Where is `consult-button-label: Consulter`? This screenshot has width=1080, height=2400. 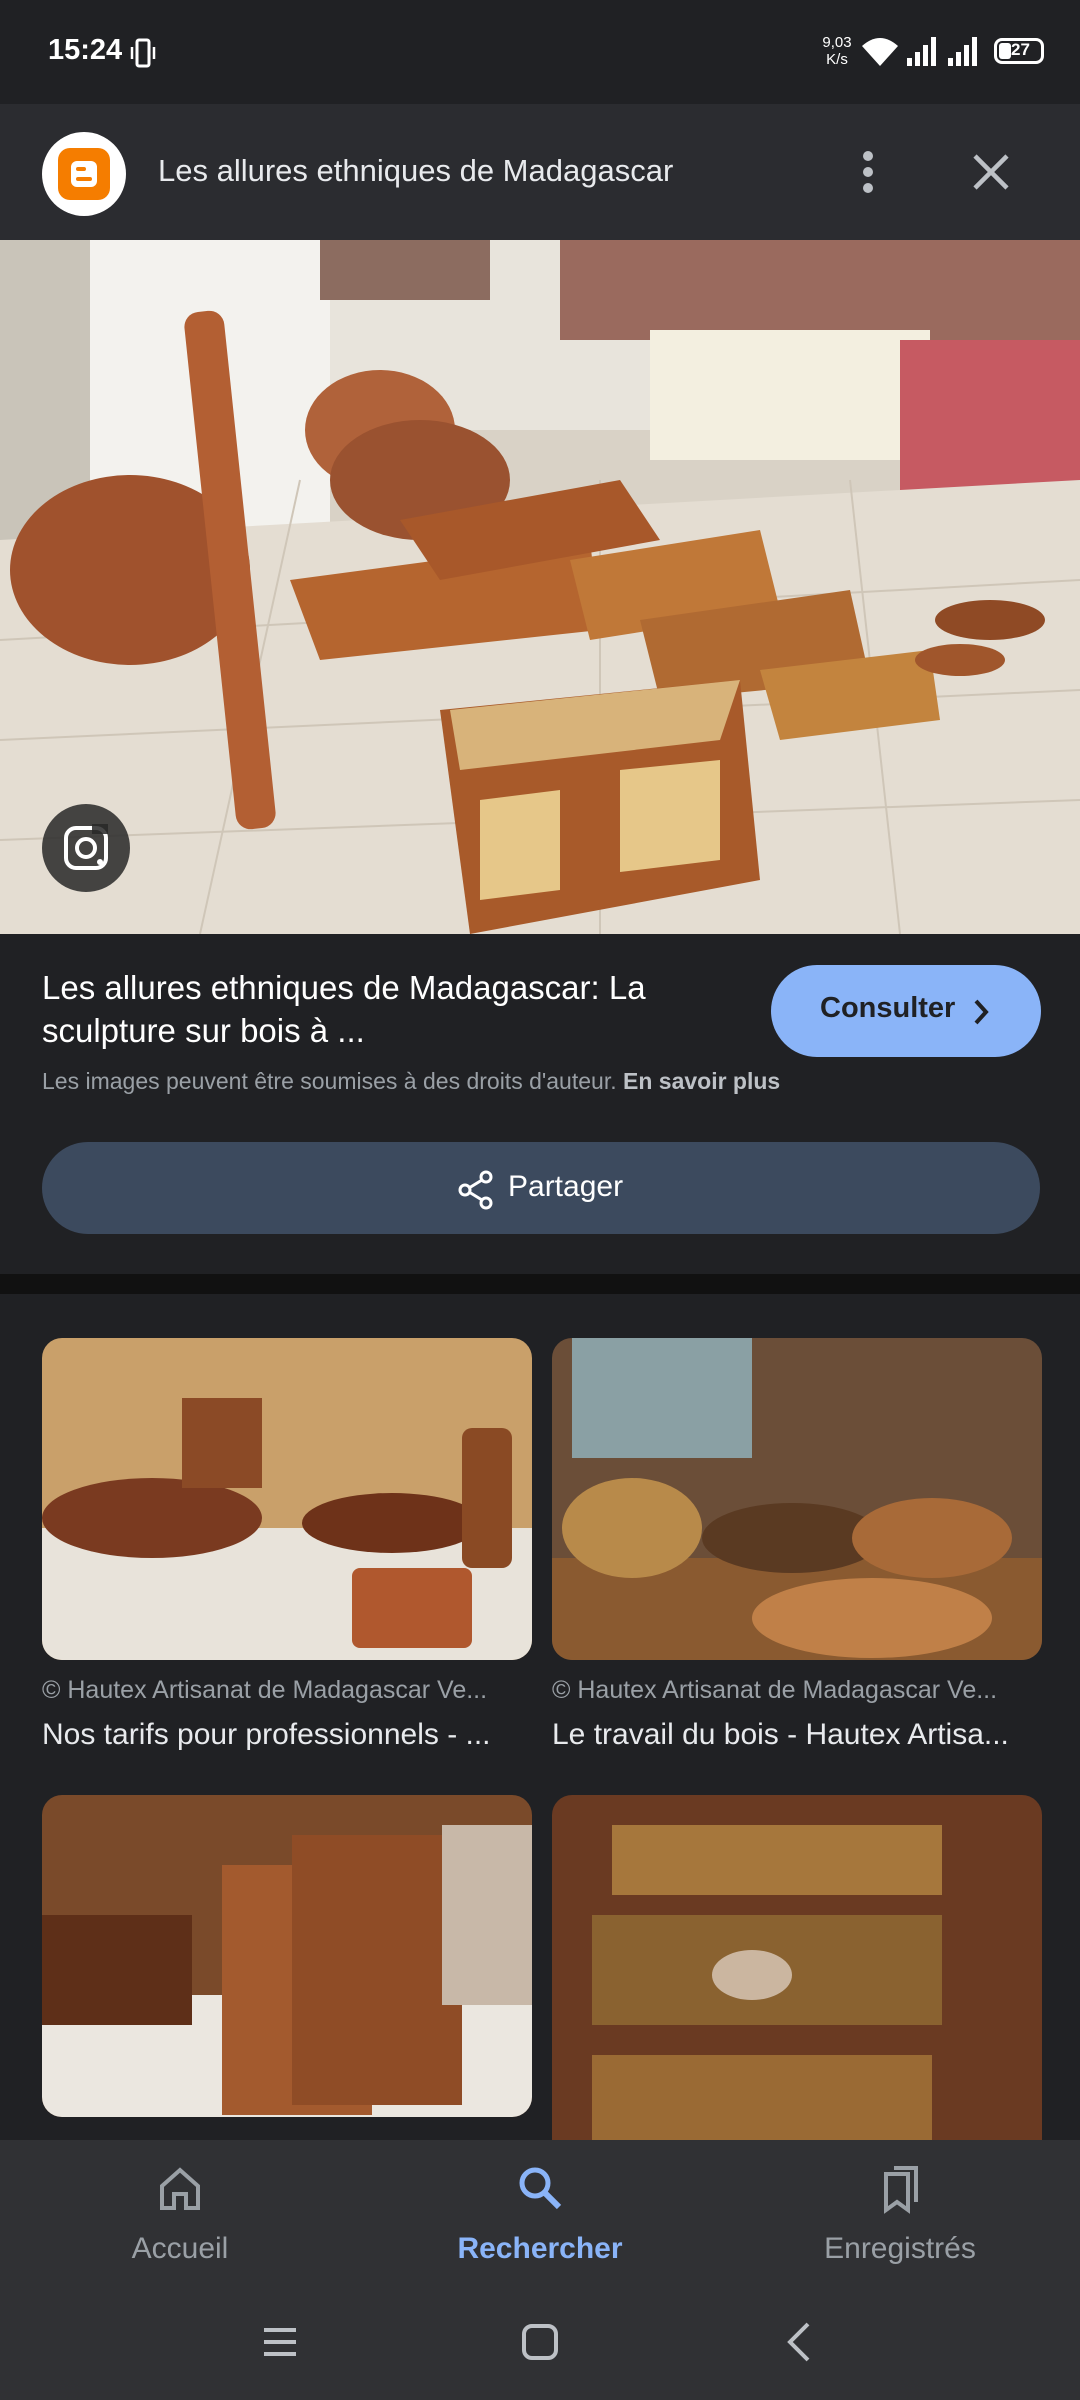 consult-button-label: Consulter is located at coordinates (887, 1008).